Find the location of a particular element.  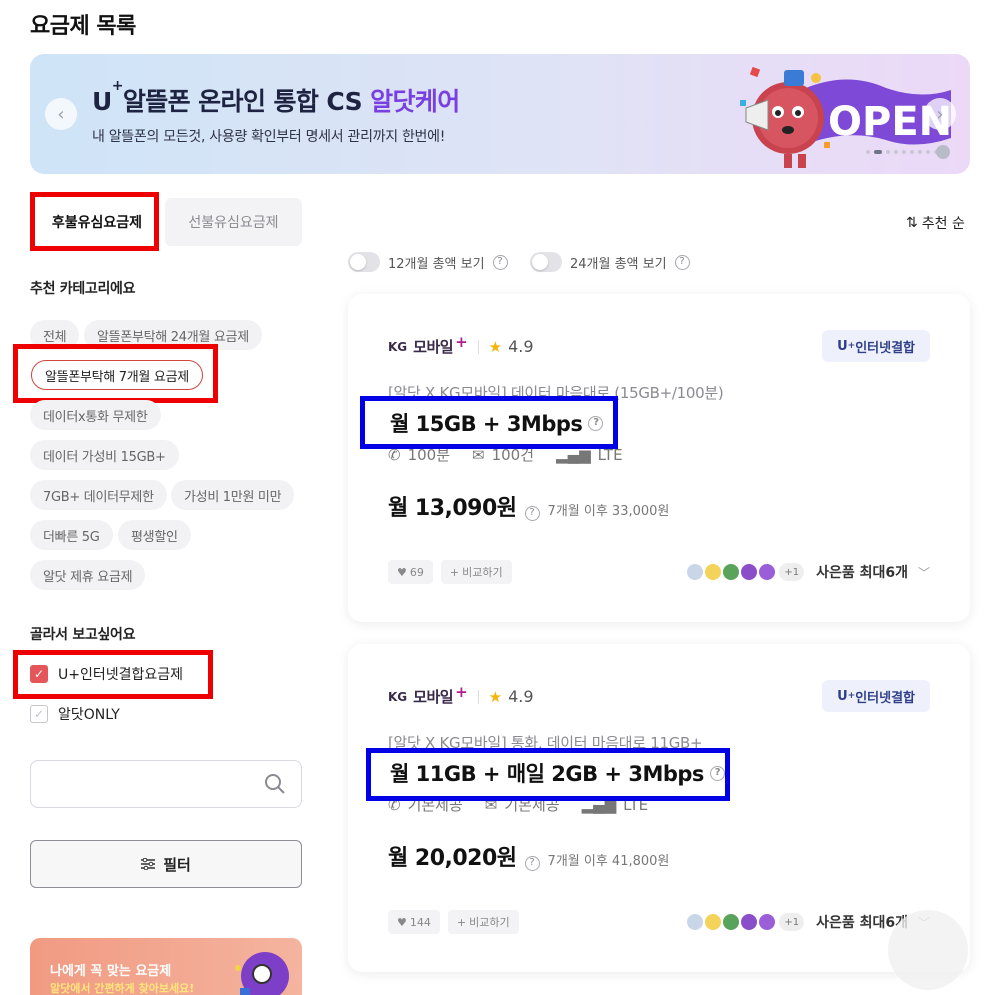

floating-chatbot-button is located at coordinates (928, 950).